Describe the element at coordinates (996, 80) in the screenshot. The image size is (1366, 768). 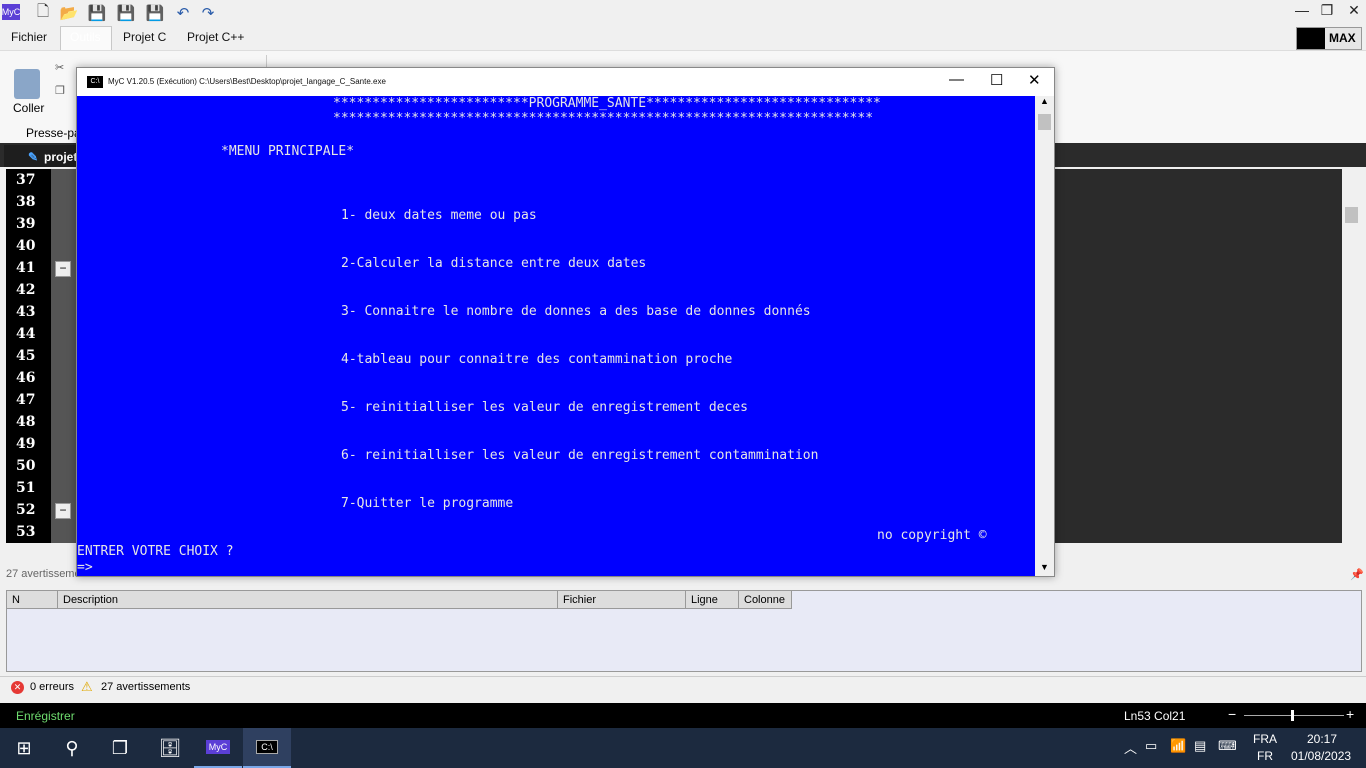
I see `console-maximize-icon: ☐` at that location.